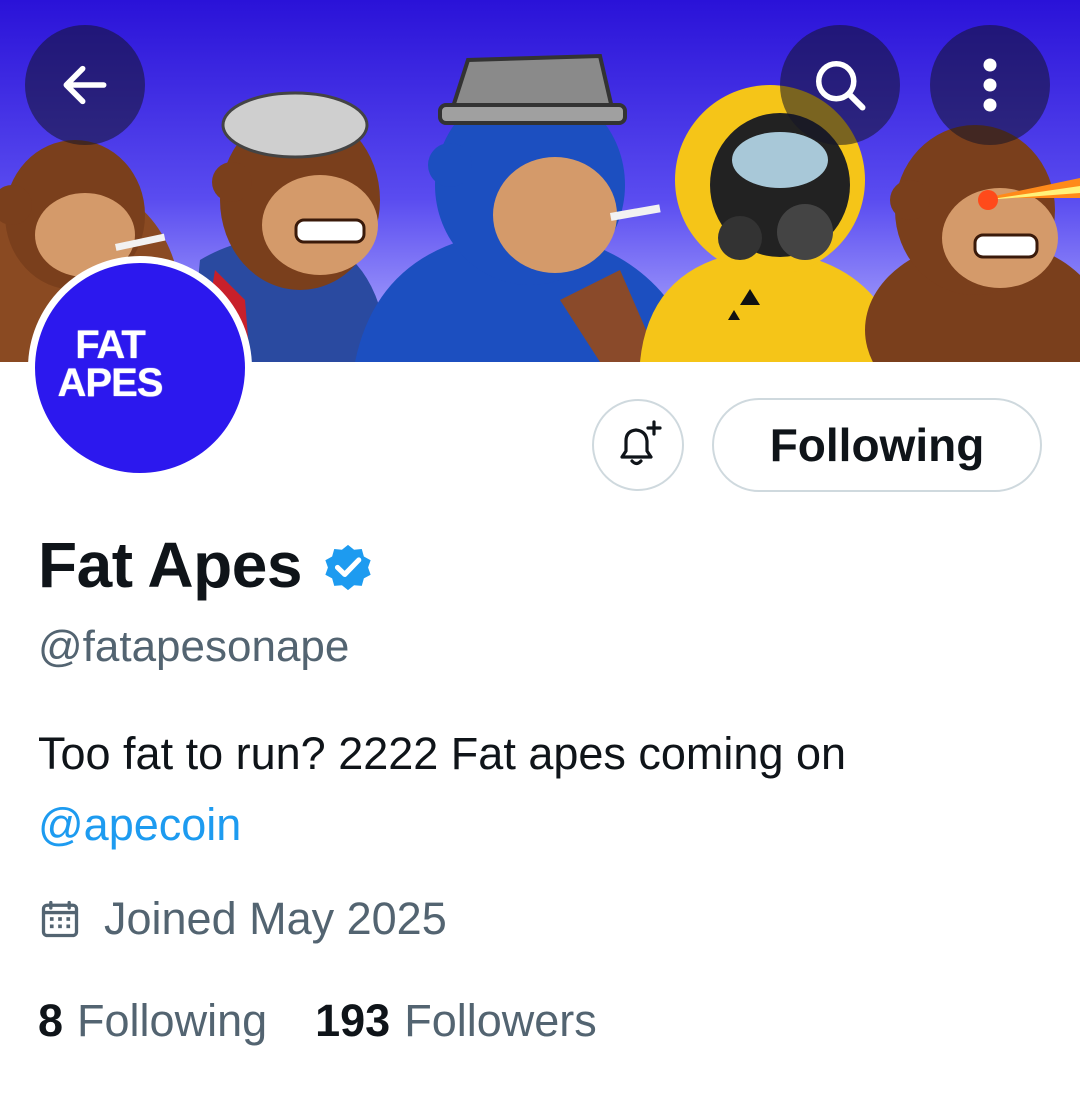  Describe the element at coordinates (172, 1020) in the screenshot. I see `following-label: Following` at that location.